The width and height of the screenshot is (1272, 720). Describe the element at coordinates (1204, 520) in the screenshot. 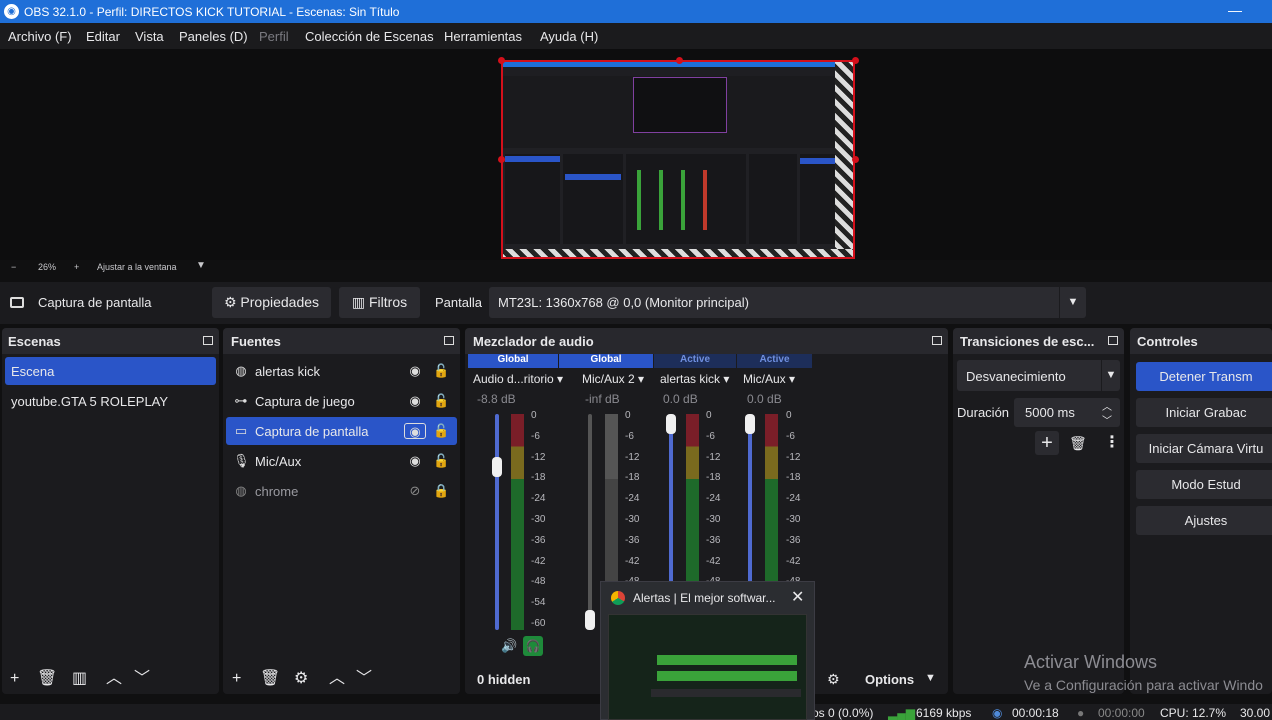

I see `settings-button: Ajustes` at that location.